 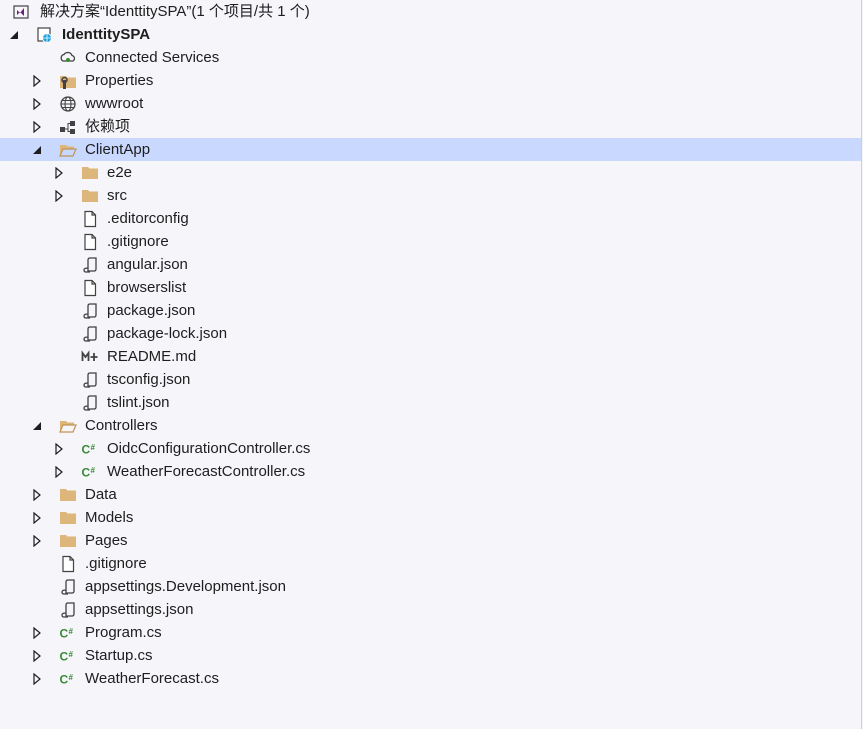 What do you see at coordinates (152, 356) in the screenshot?
I see `tree-item-label: README.md` at bounding box center [152, 356].